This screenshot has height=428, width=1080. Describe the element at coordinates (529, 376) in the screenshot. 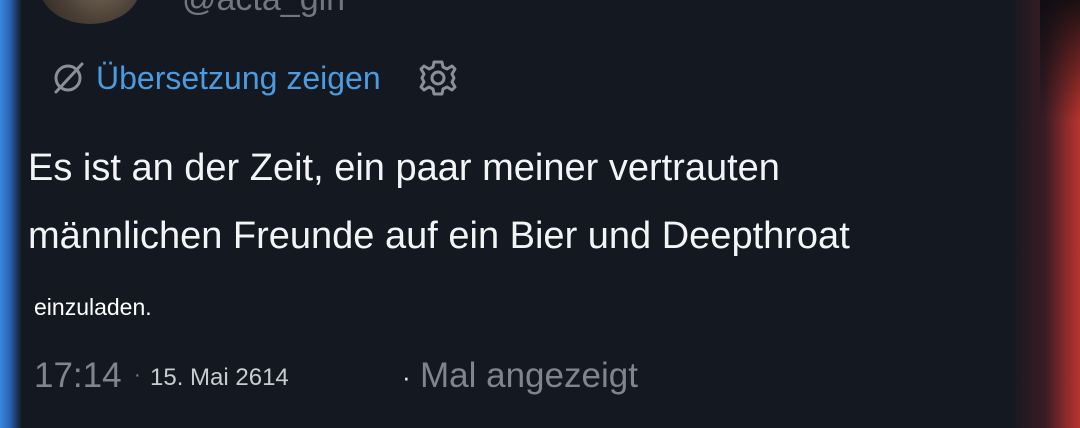

I see `view-count: Mal angezeigt` at that location.